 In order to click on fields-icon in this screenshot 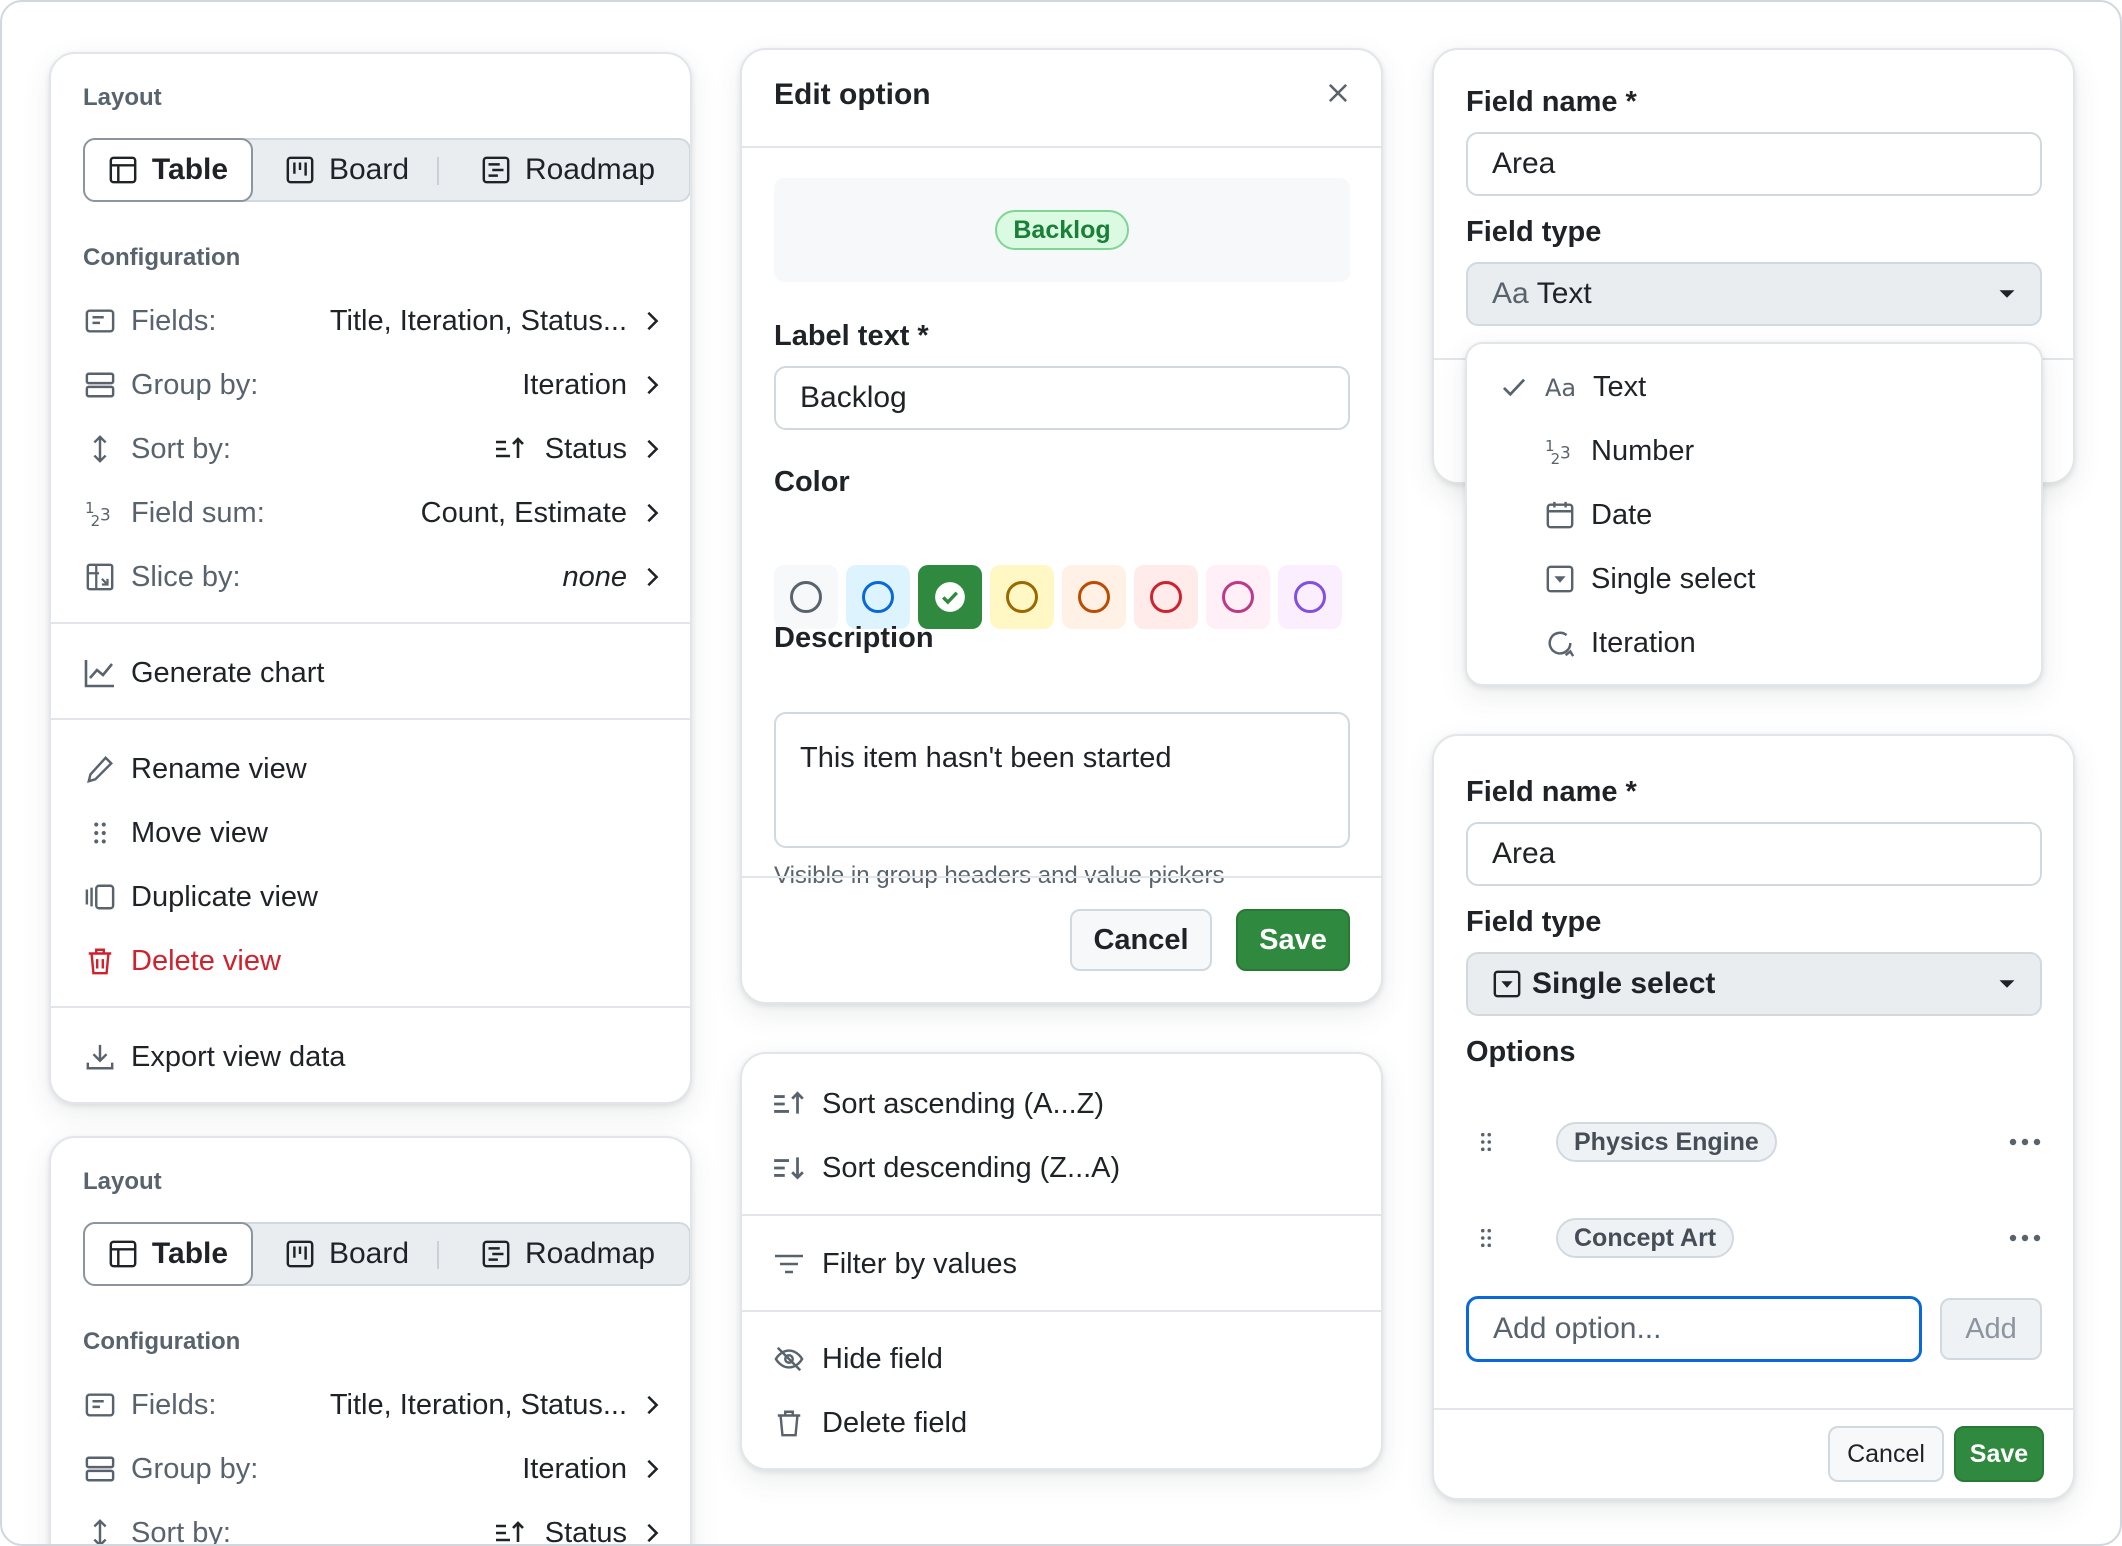, I will do `click(100, 321)`.